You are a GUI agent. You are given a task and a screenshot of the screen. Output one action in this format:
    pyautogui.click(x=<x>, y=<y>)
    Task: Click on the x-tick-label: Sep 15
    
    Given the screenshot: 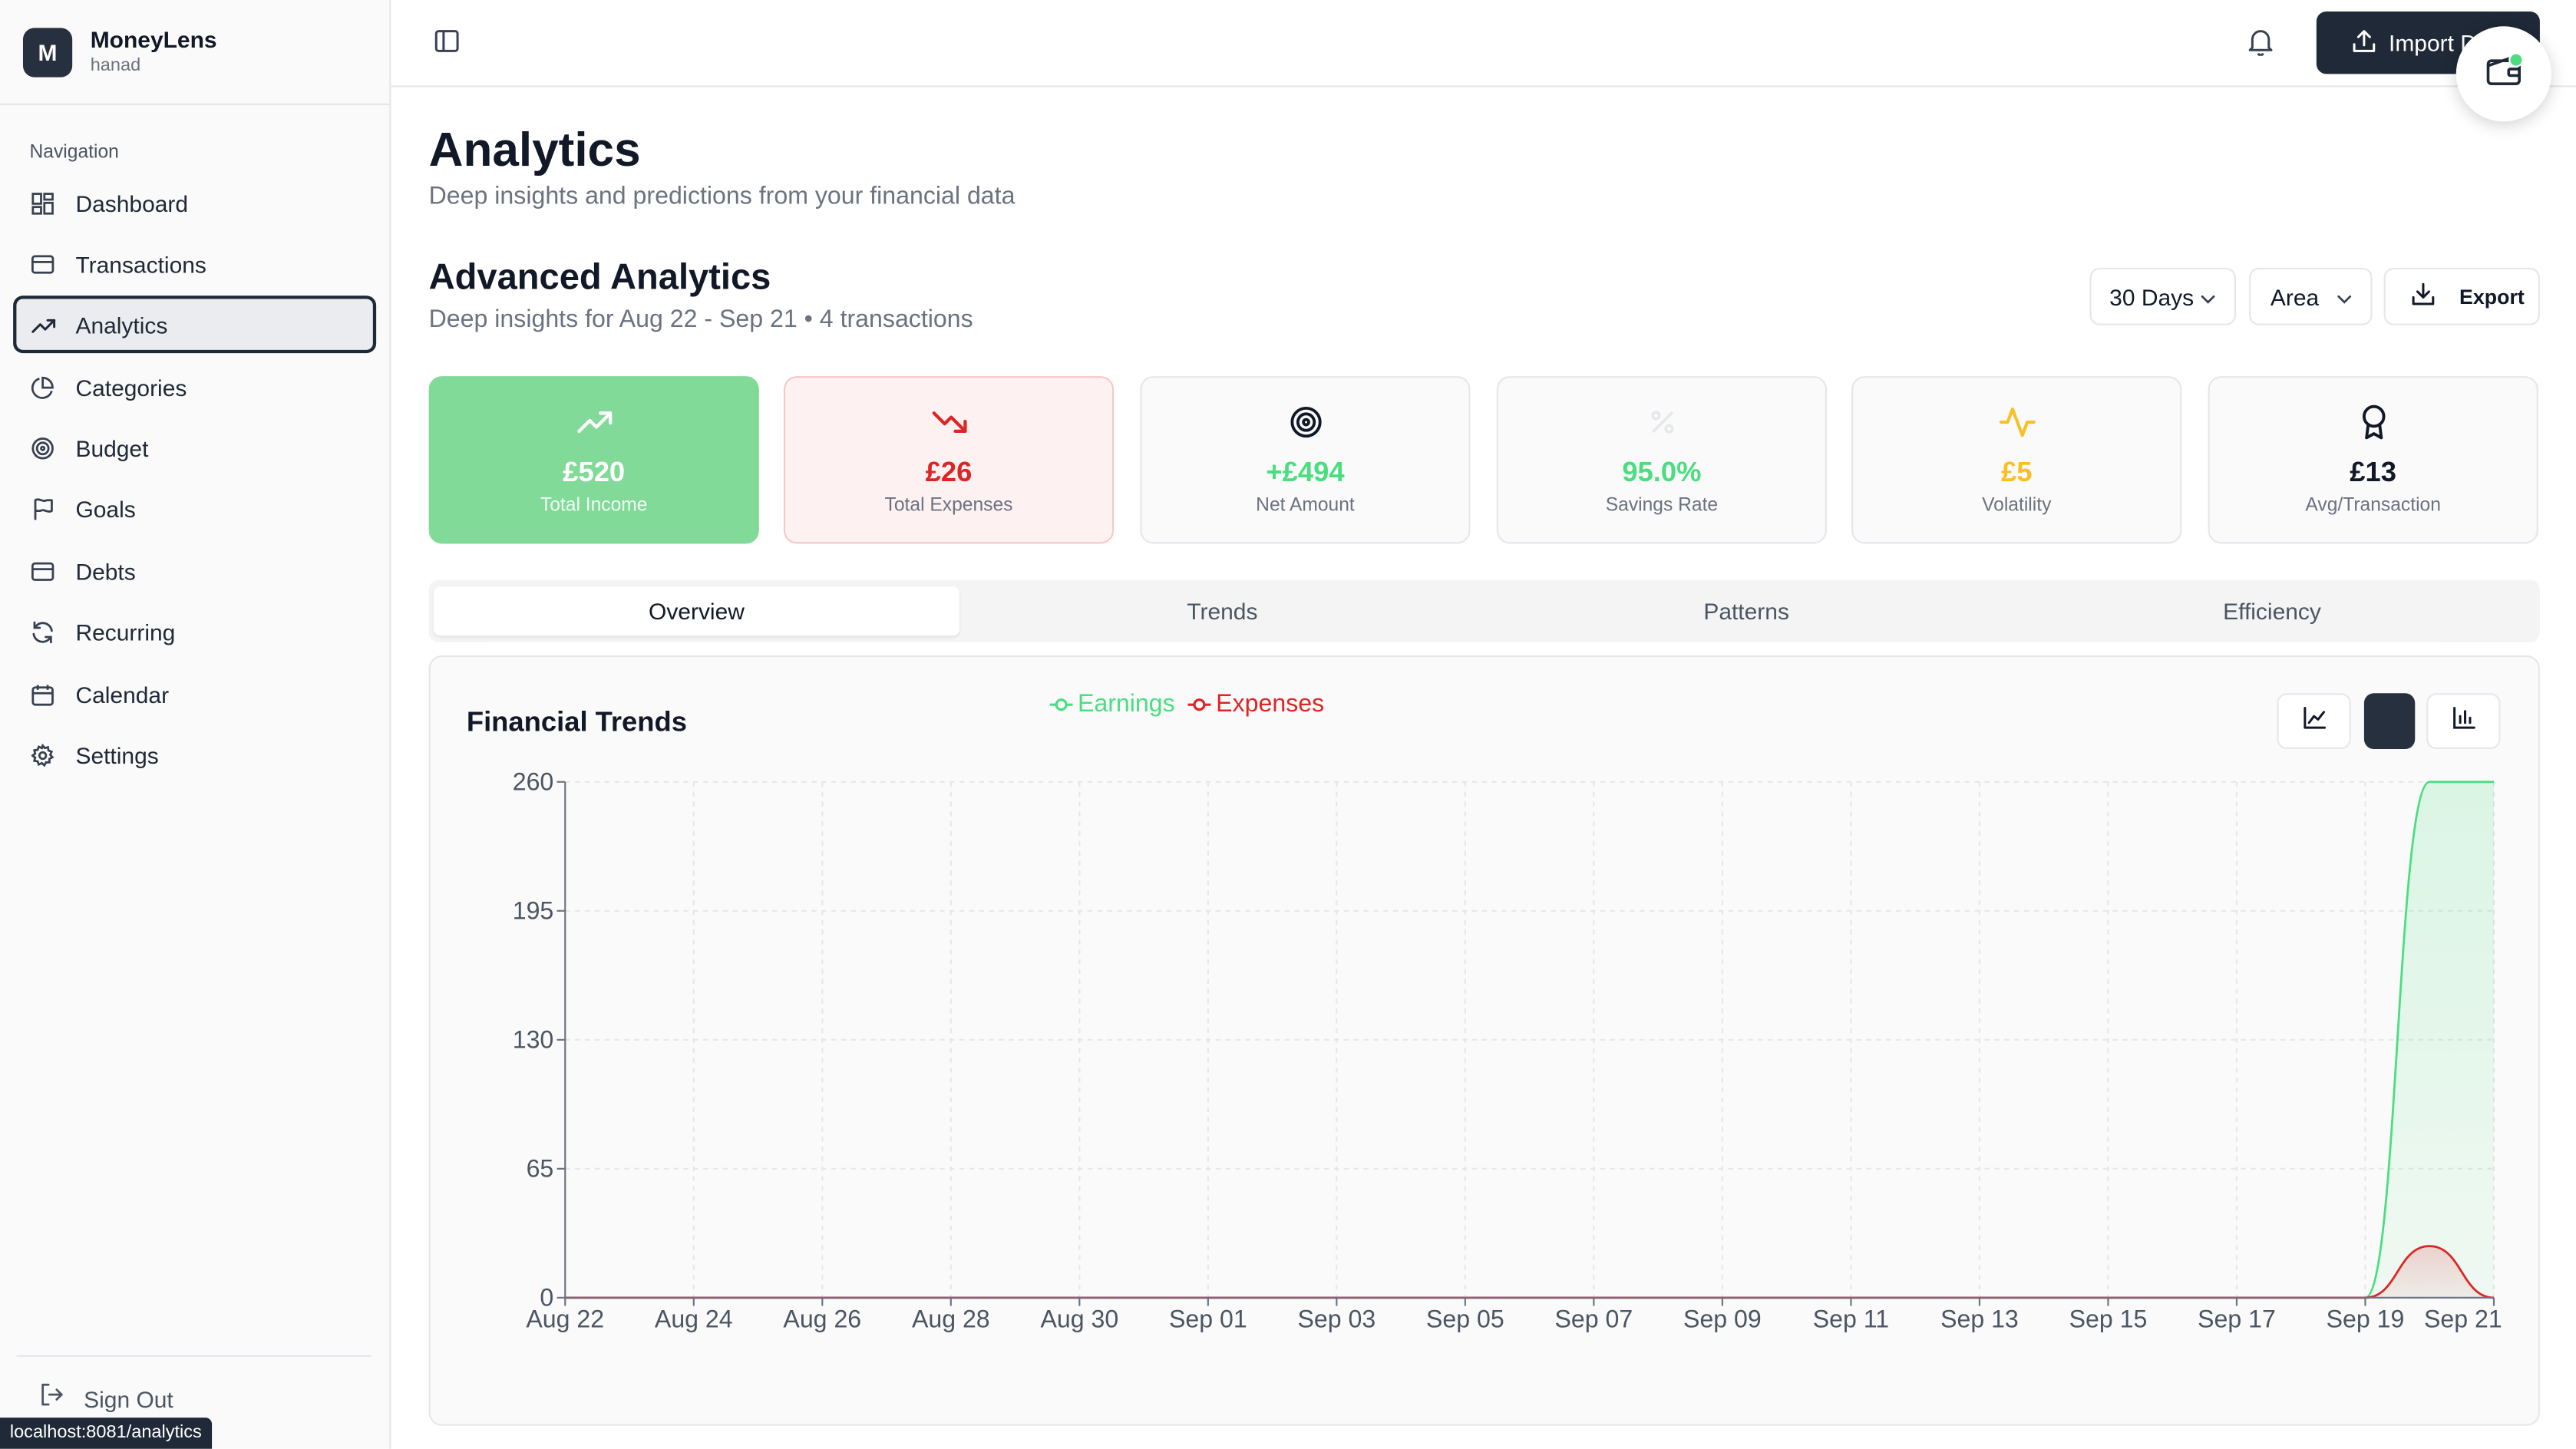 What is the action you would take?
    pyautogui.click(x=2108, y=1318)
    